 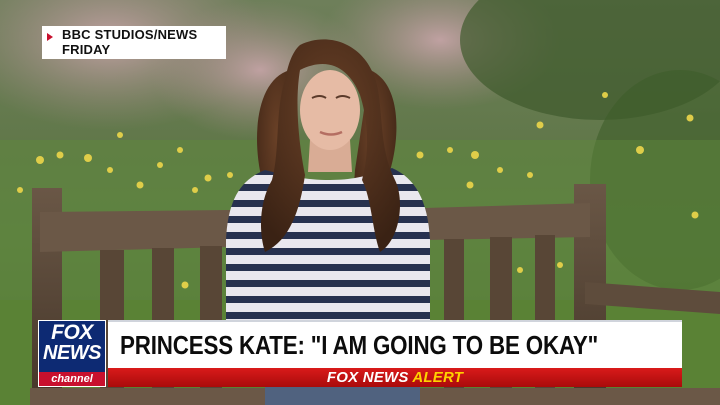 I want to click on logo-news-text: NEWS, so click(x=72, y=353).